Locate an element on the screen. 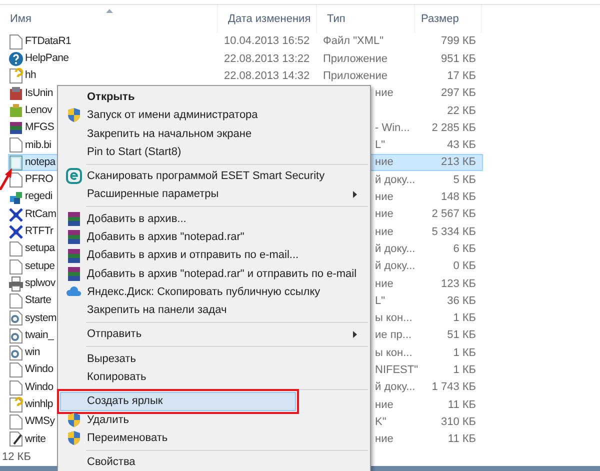 This screenshot has height=471, width=600. column-header: Имя is located at coordinates (21, 19).